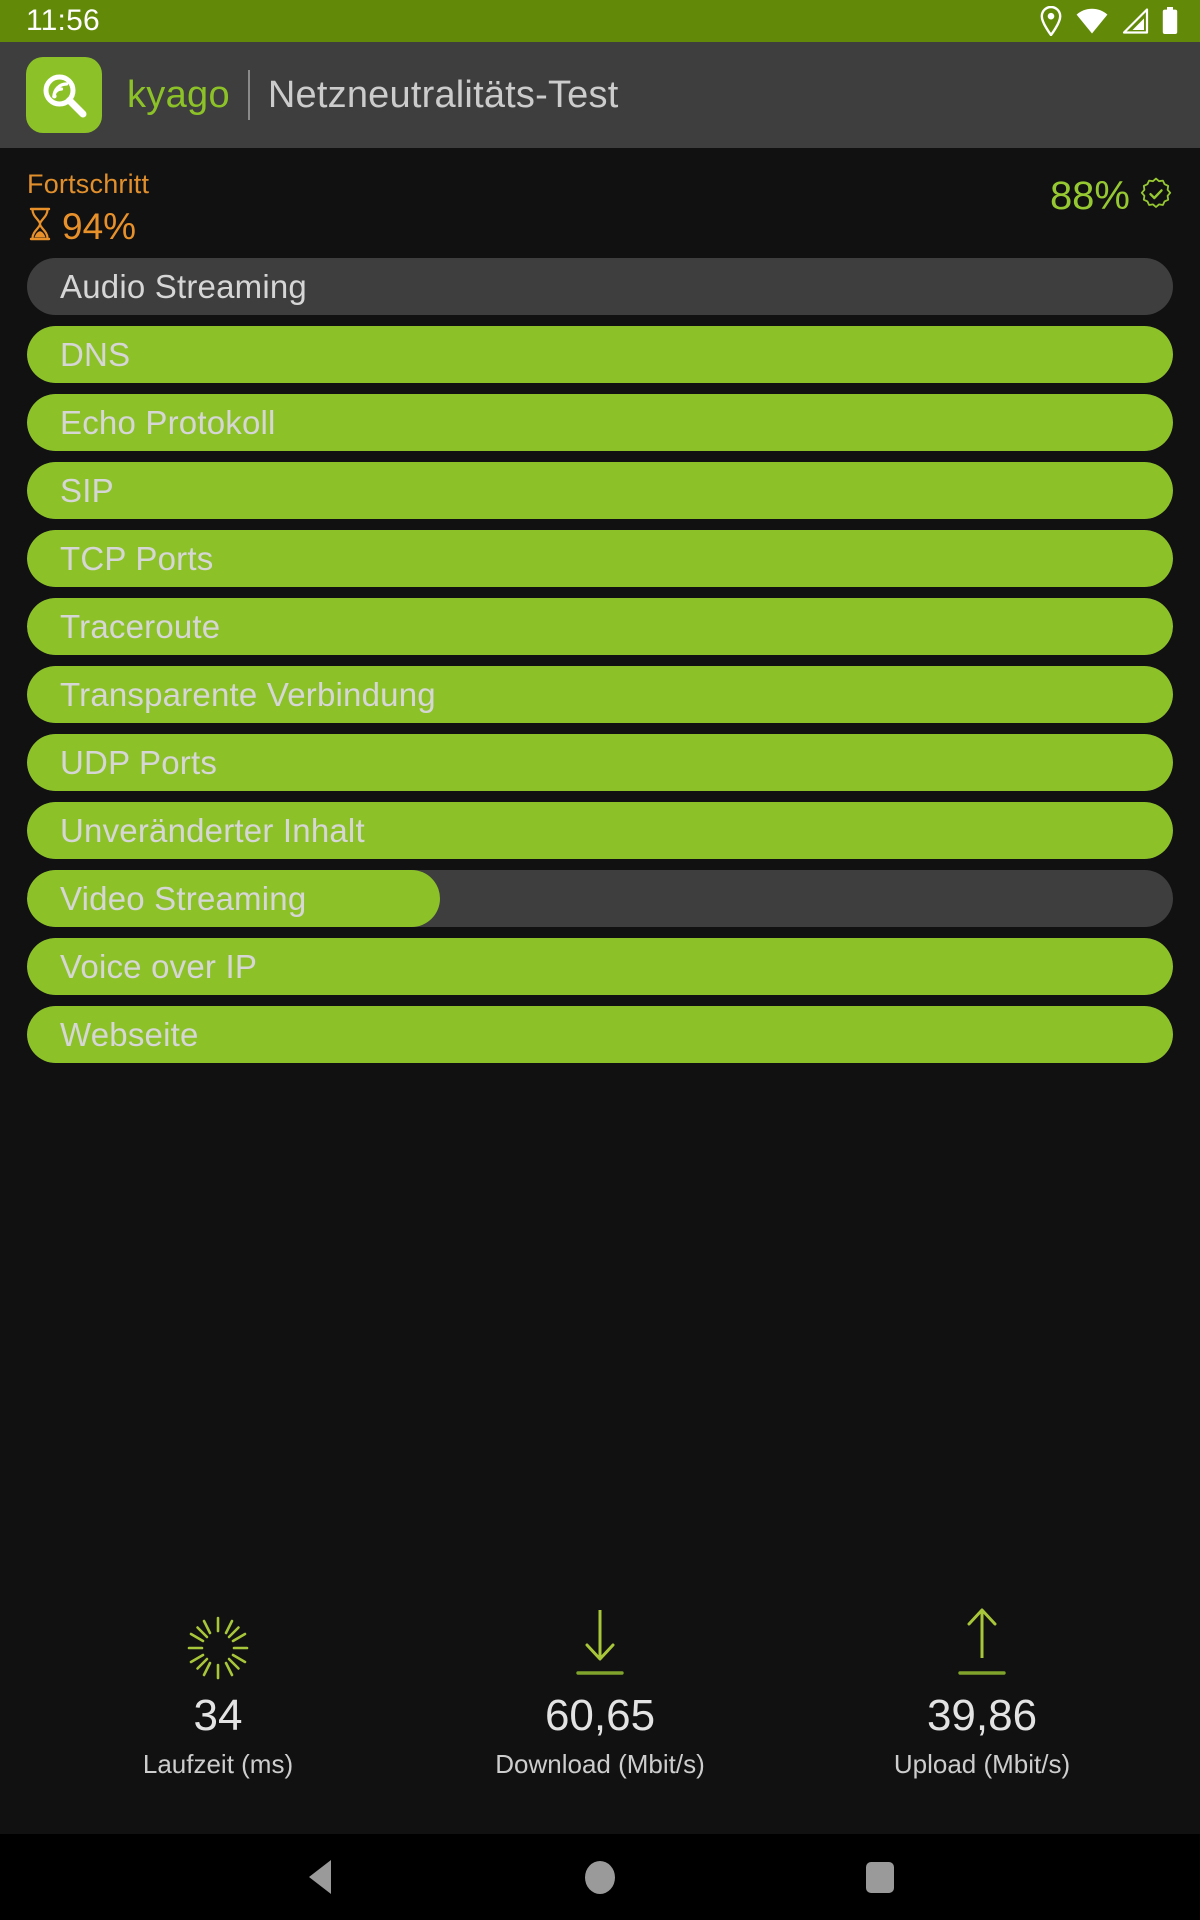 The image size is (1200, 1920). I want to click on test-row: SIP, so click(600, 490).